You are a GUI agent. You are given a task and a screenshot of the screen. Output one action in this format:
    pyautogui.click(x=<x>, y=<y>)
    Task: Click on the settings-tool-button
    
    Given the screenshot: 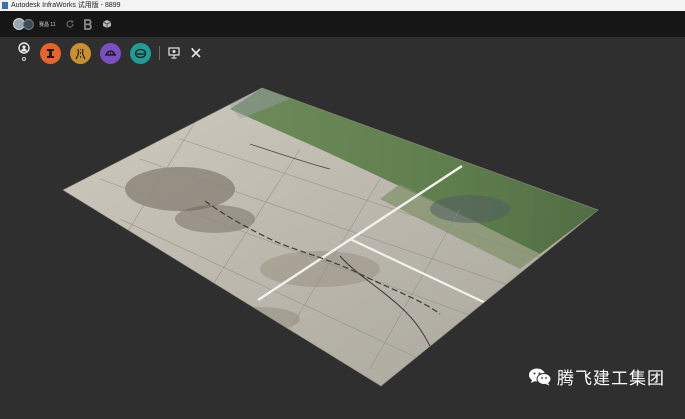 What is the action you would take?
    pyautogui.click(x=196, y=53)
    